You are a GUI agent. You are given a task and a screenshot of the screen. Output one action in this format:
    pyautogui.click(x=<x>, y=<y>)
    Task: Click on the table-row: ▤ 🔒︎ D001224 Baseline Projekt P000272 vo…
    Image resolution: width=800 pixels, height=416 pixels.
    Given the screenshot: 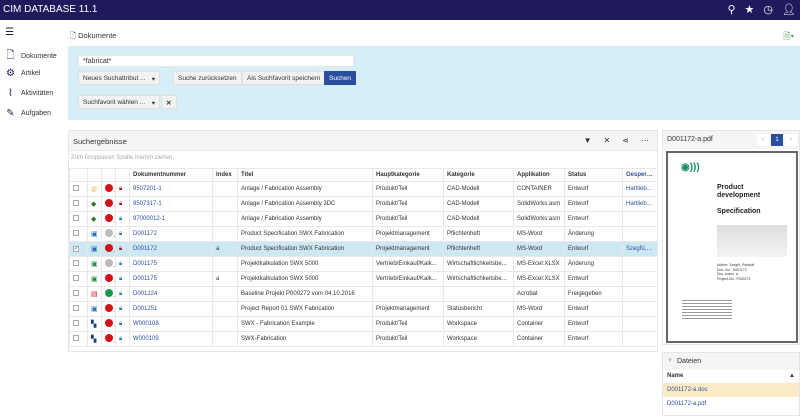 What is the action you would take?
    pyautogui.click(x=363, y=294)
    